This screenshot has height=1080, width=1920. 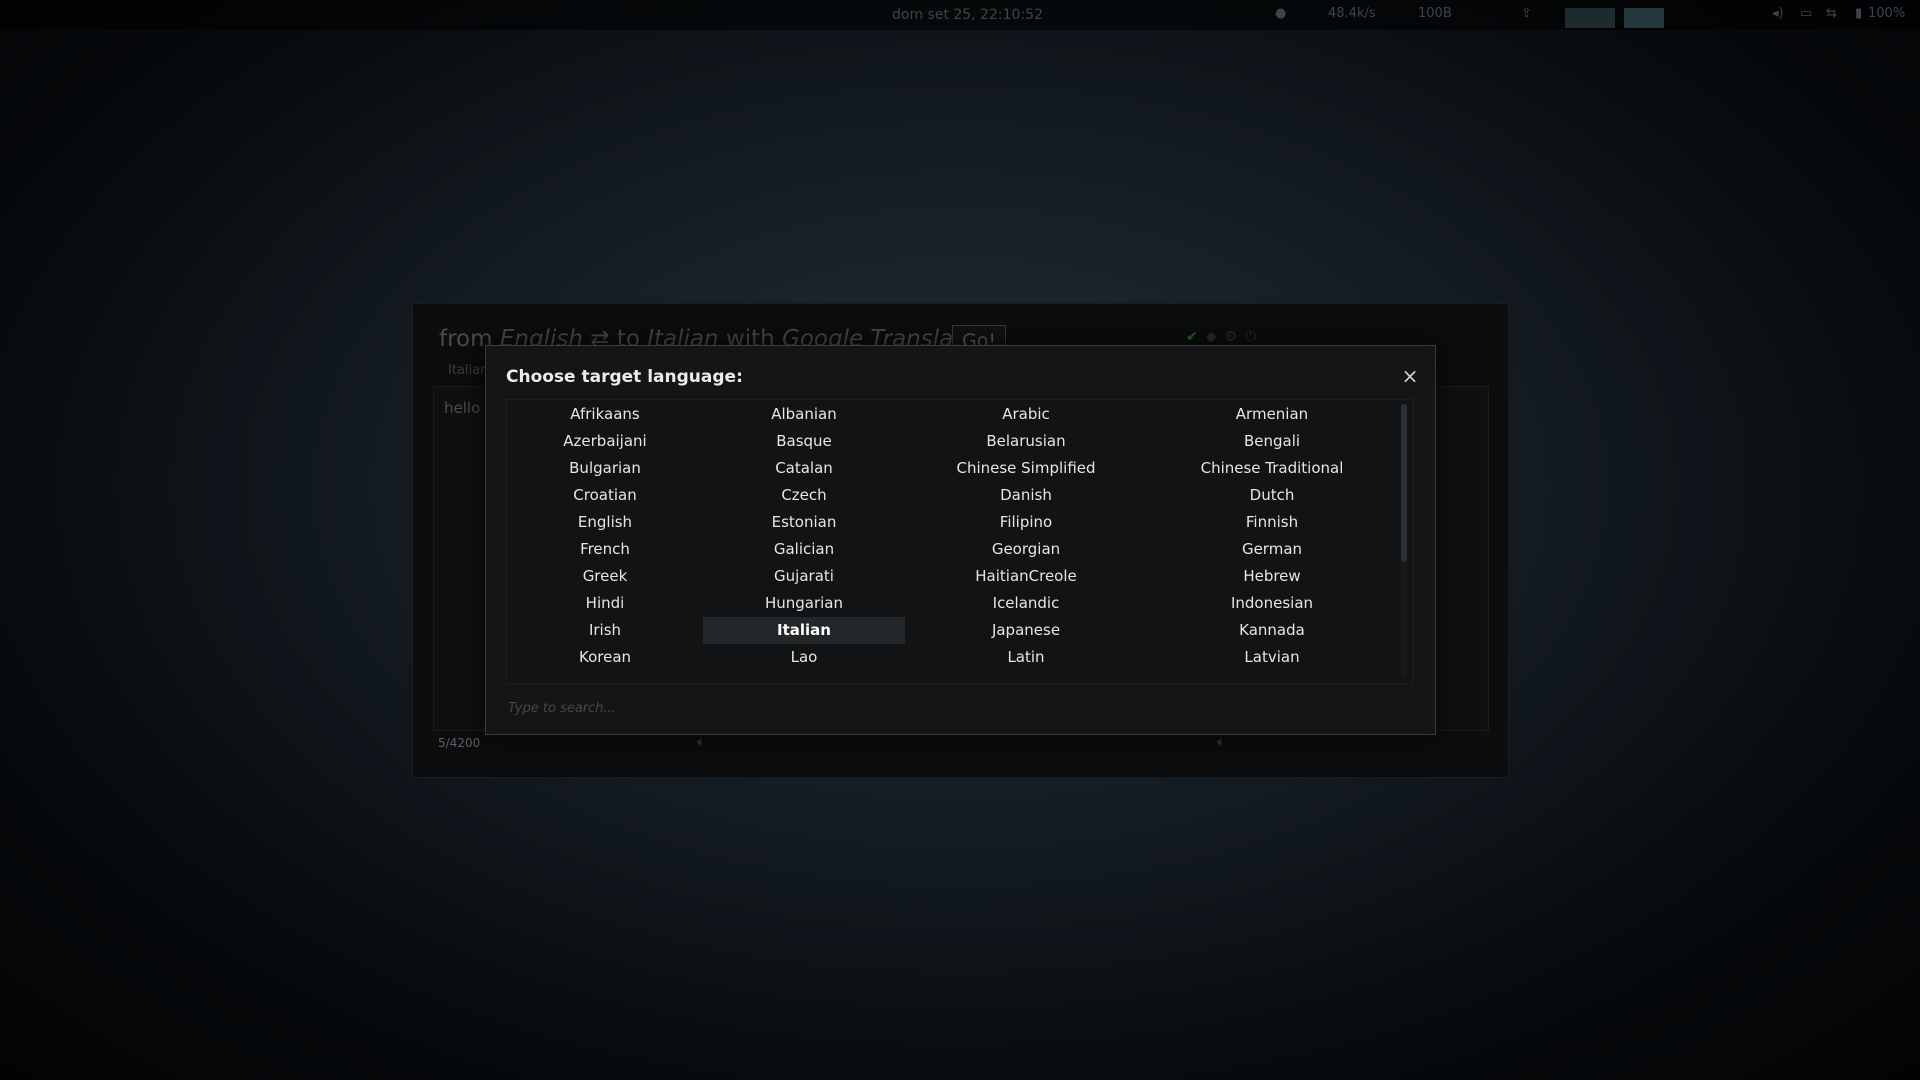 What do you see at coordinates (1590, 18) in the screenshot?
I see `cpu-indicator` at bounding box center [1590, 18].